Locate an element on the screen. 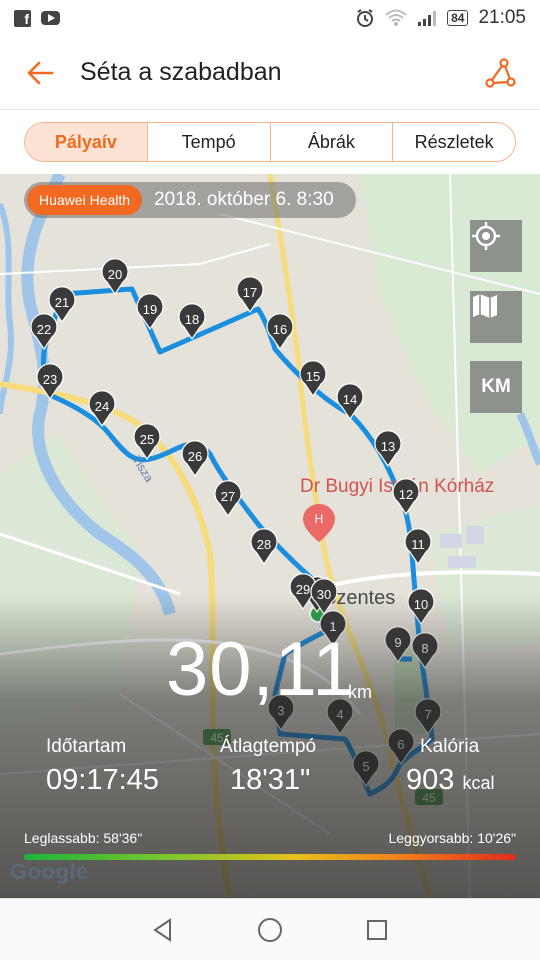 The width and height of the screenshot is (540, 960). nav-back-button is located at coordinates (163, 930).